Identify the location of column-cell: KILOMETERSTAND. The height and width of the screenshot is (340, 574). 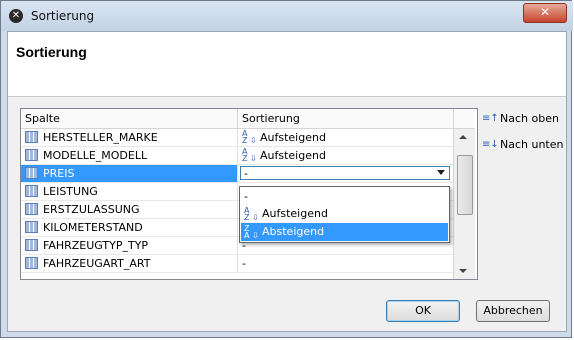
(129, 228).